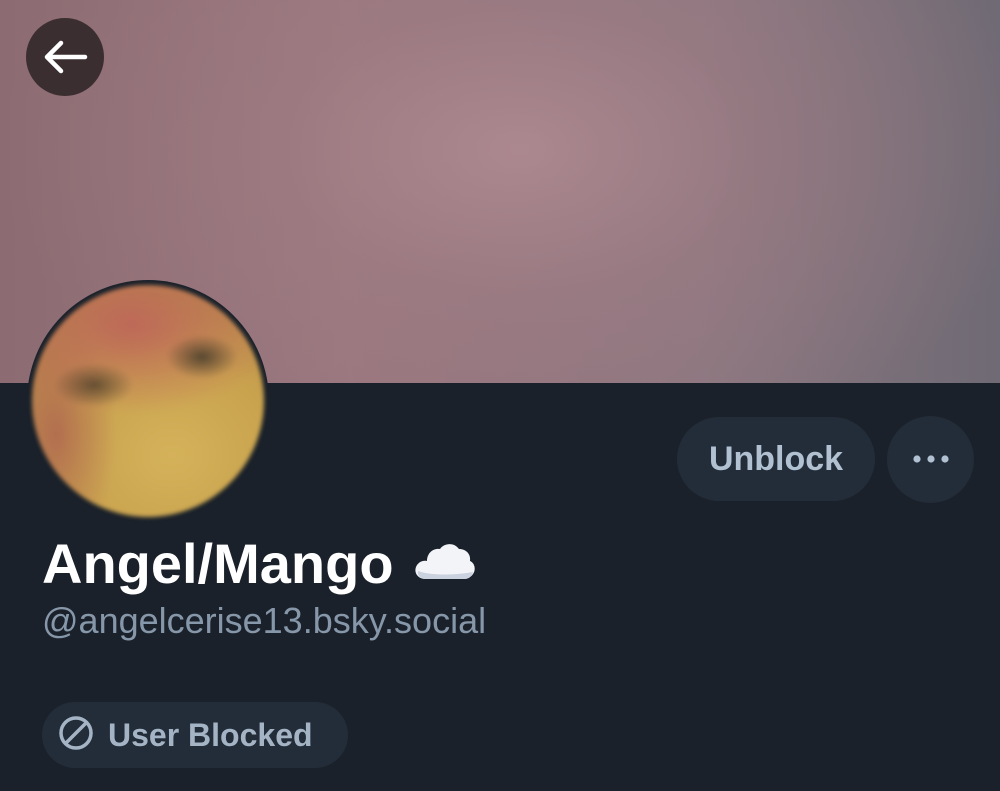  Describe the element at coordinates (76, 735) in the screenshot. I see `block-icon` at that location.